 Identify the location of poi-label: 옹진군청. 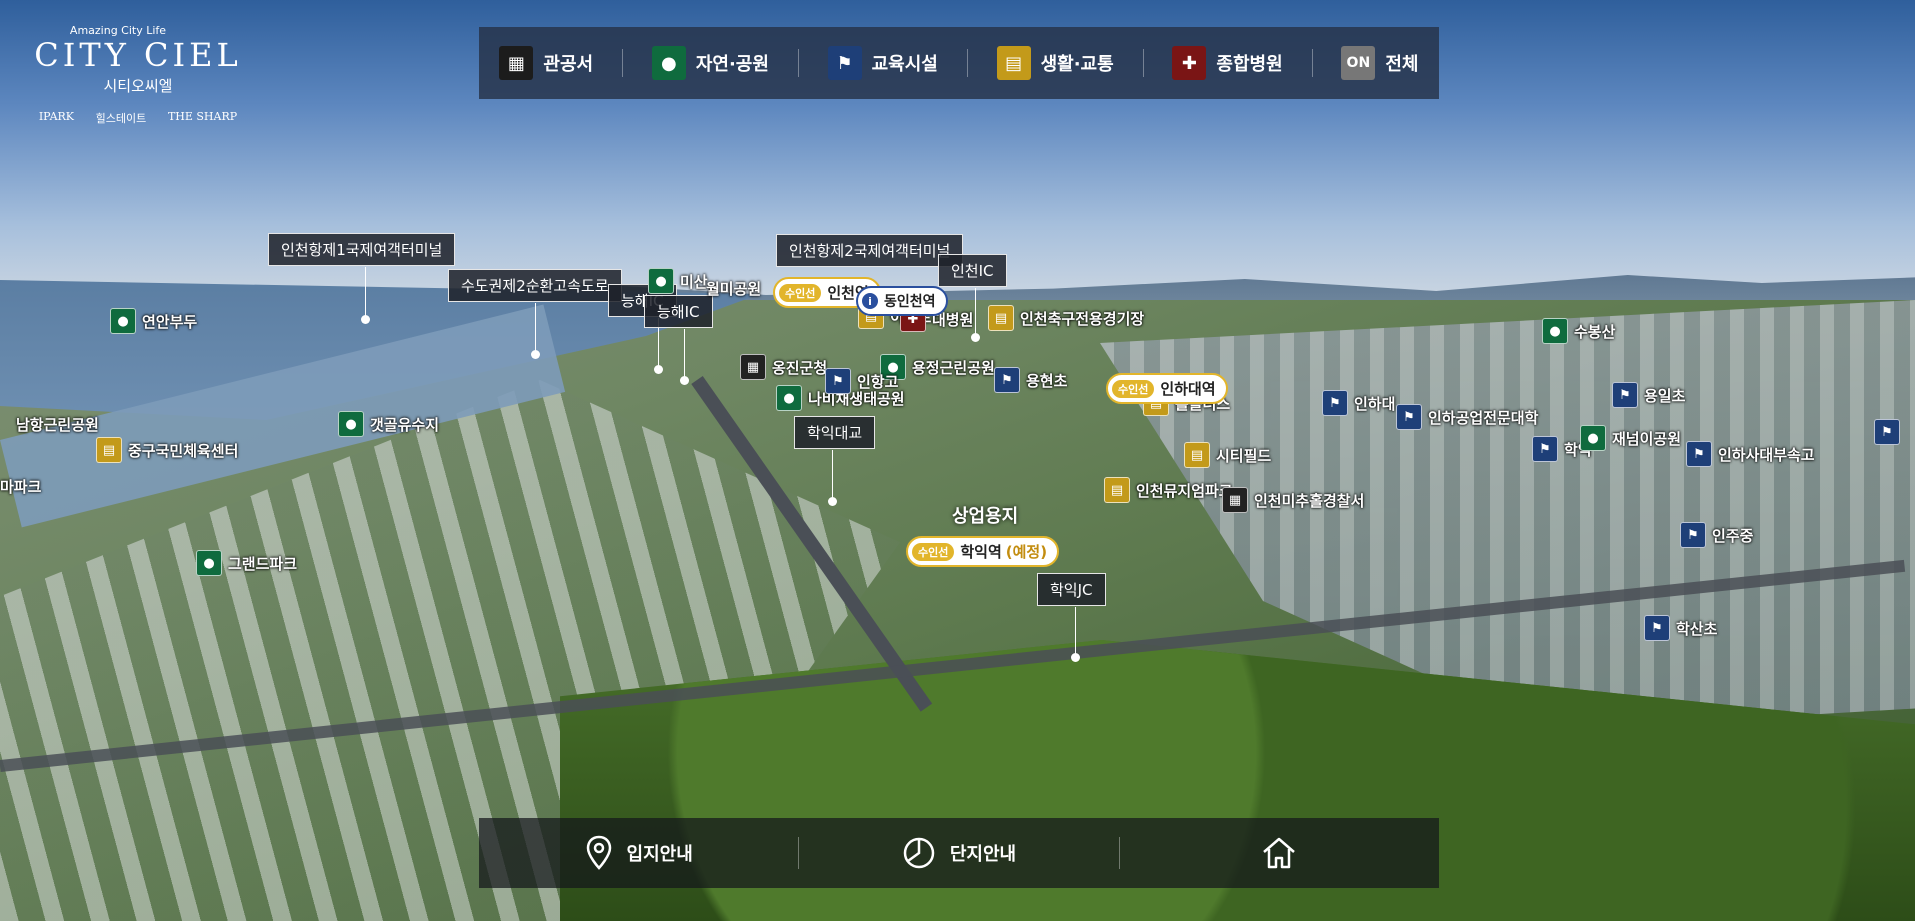
(800, 367).